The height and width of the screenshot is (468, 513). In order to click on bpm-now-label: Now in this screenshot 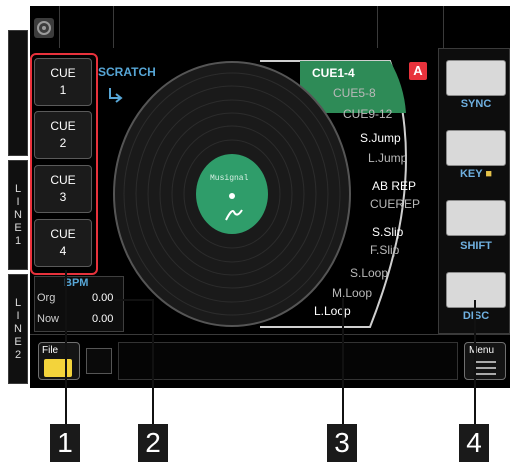, I will do `click(48, 319)`.